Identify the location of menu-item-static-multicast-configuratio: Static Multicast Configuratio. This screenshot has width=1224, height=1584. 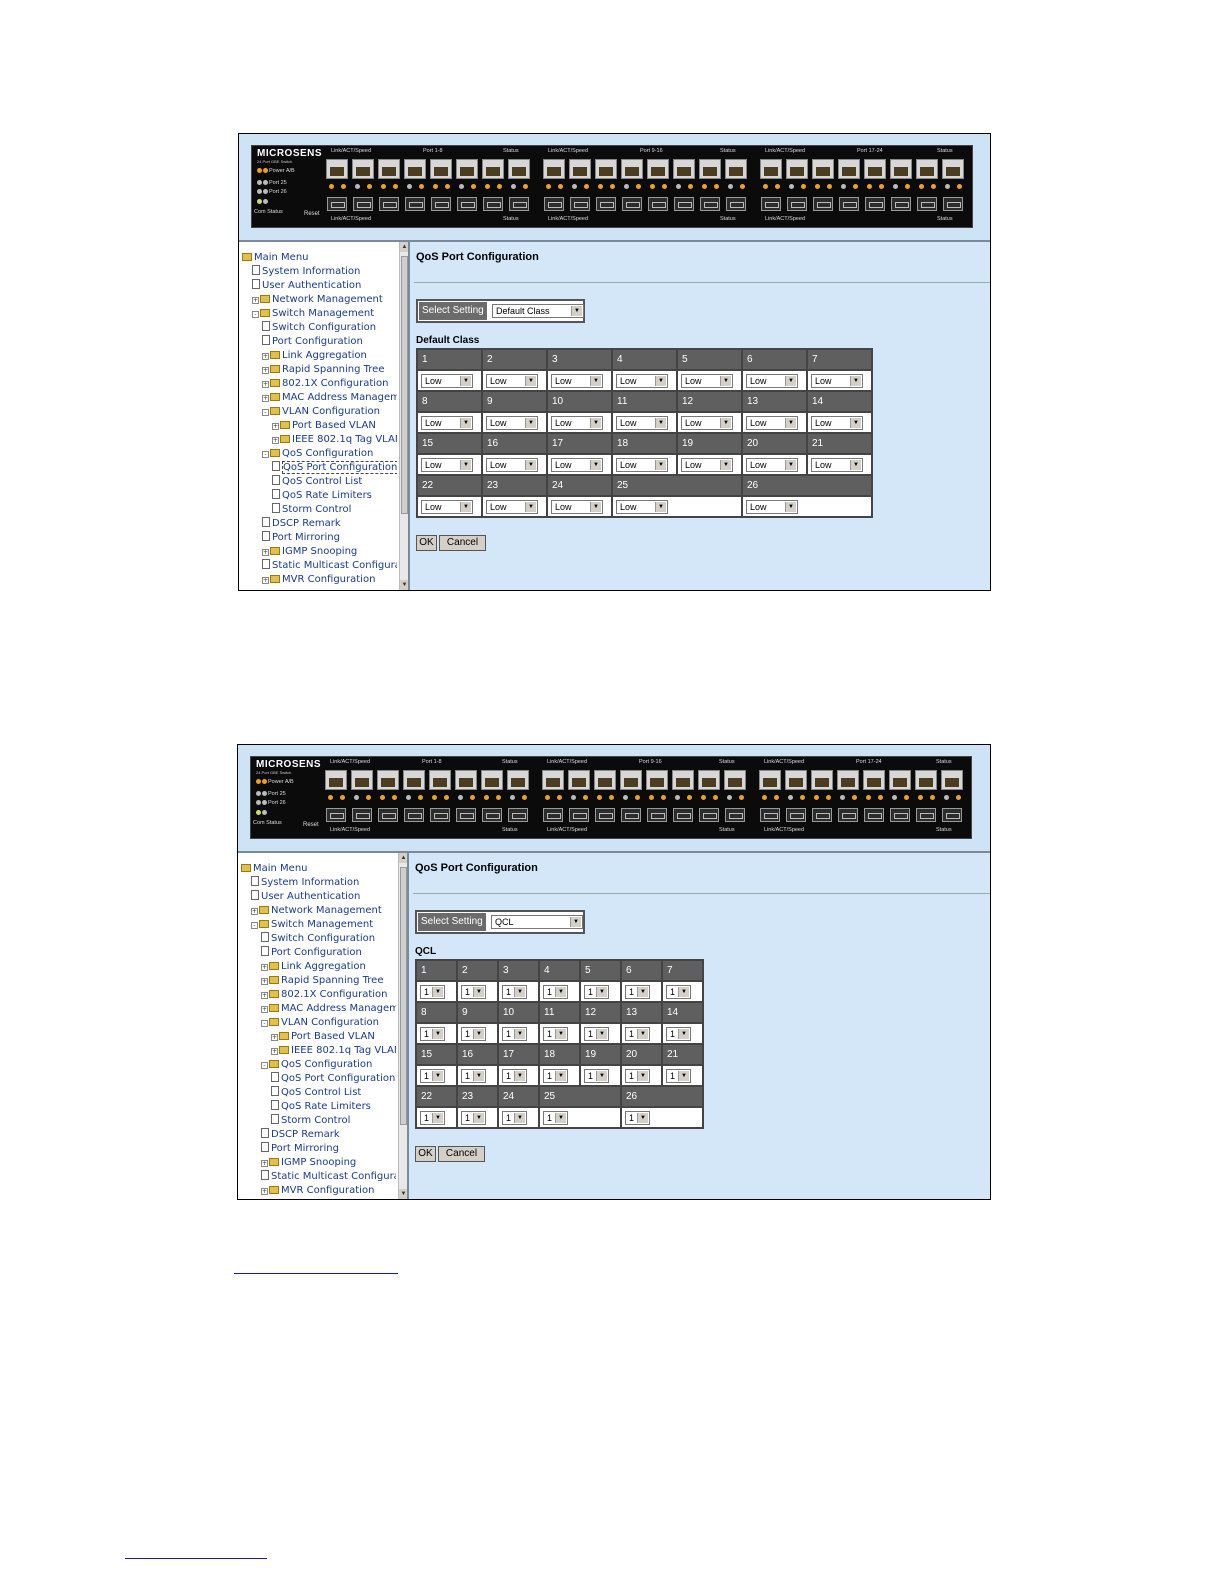
(329, 565).